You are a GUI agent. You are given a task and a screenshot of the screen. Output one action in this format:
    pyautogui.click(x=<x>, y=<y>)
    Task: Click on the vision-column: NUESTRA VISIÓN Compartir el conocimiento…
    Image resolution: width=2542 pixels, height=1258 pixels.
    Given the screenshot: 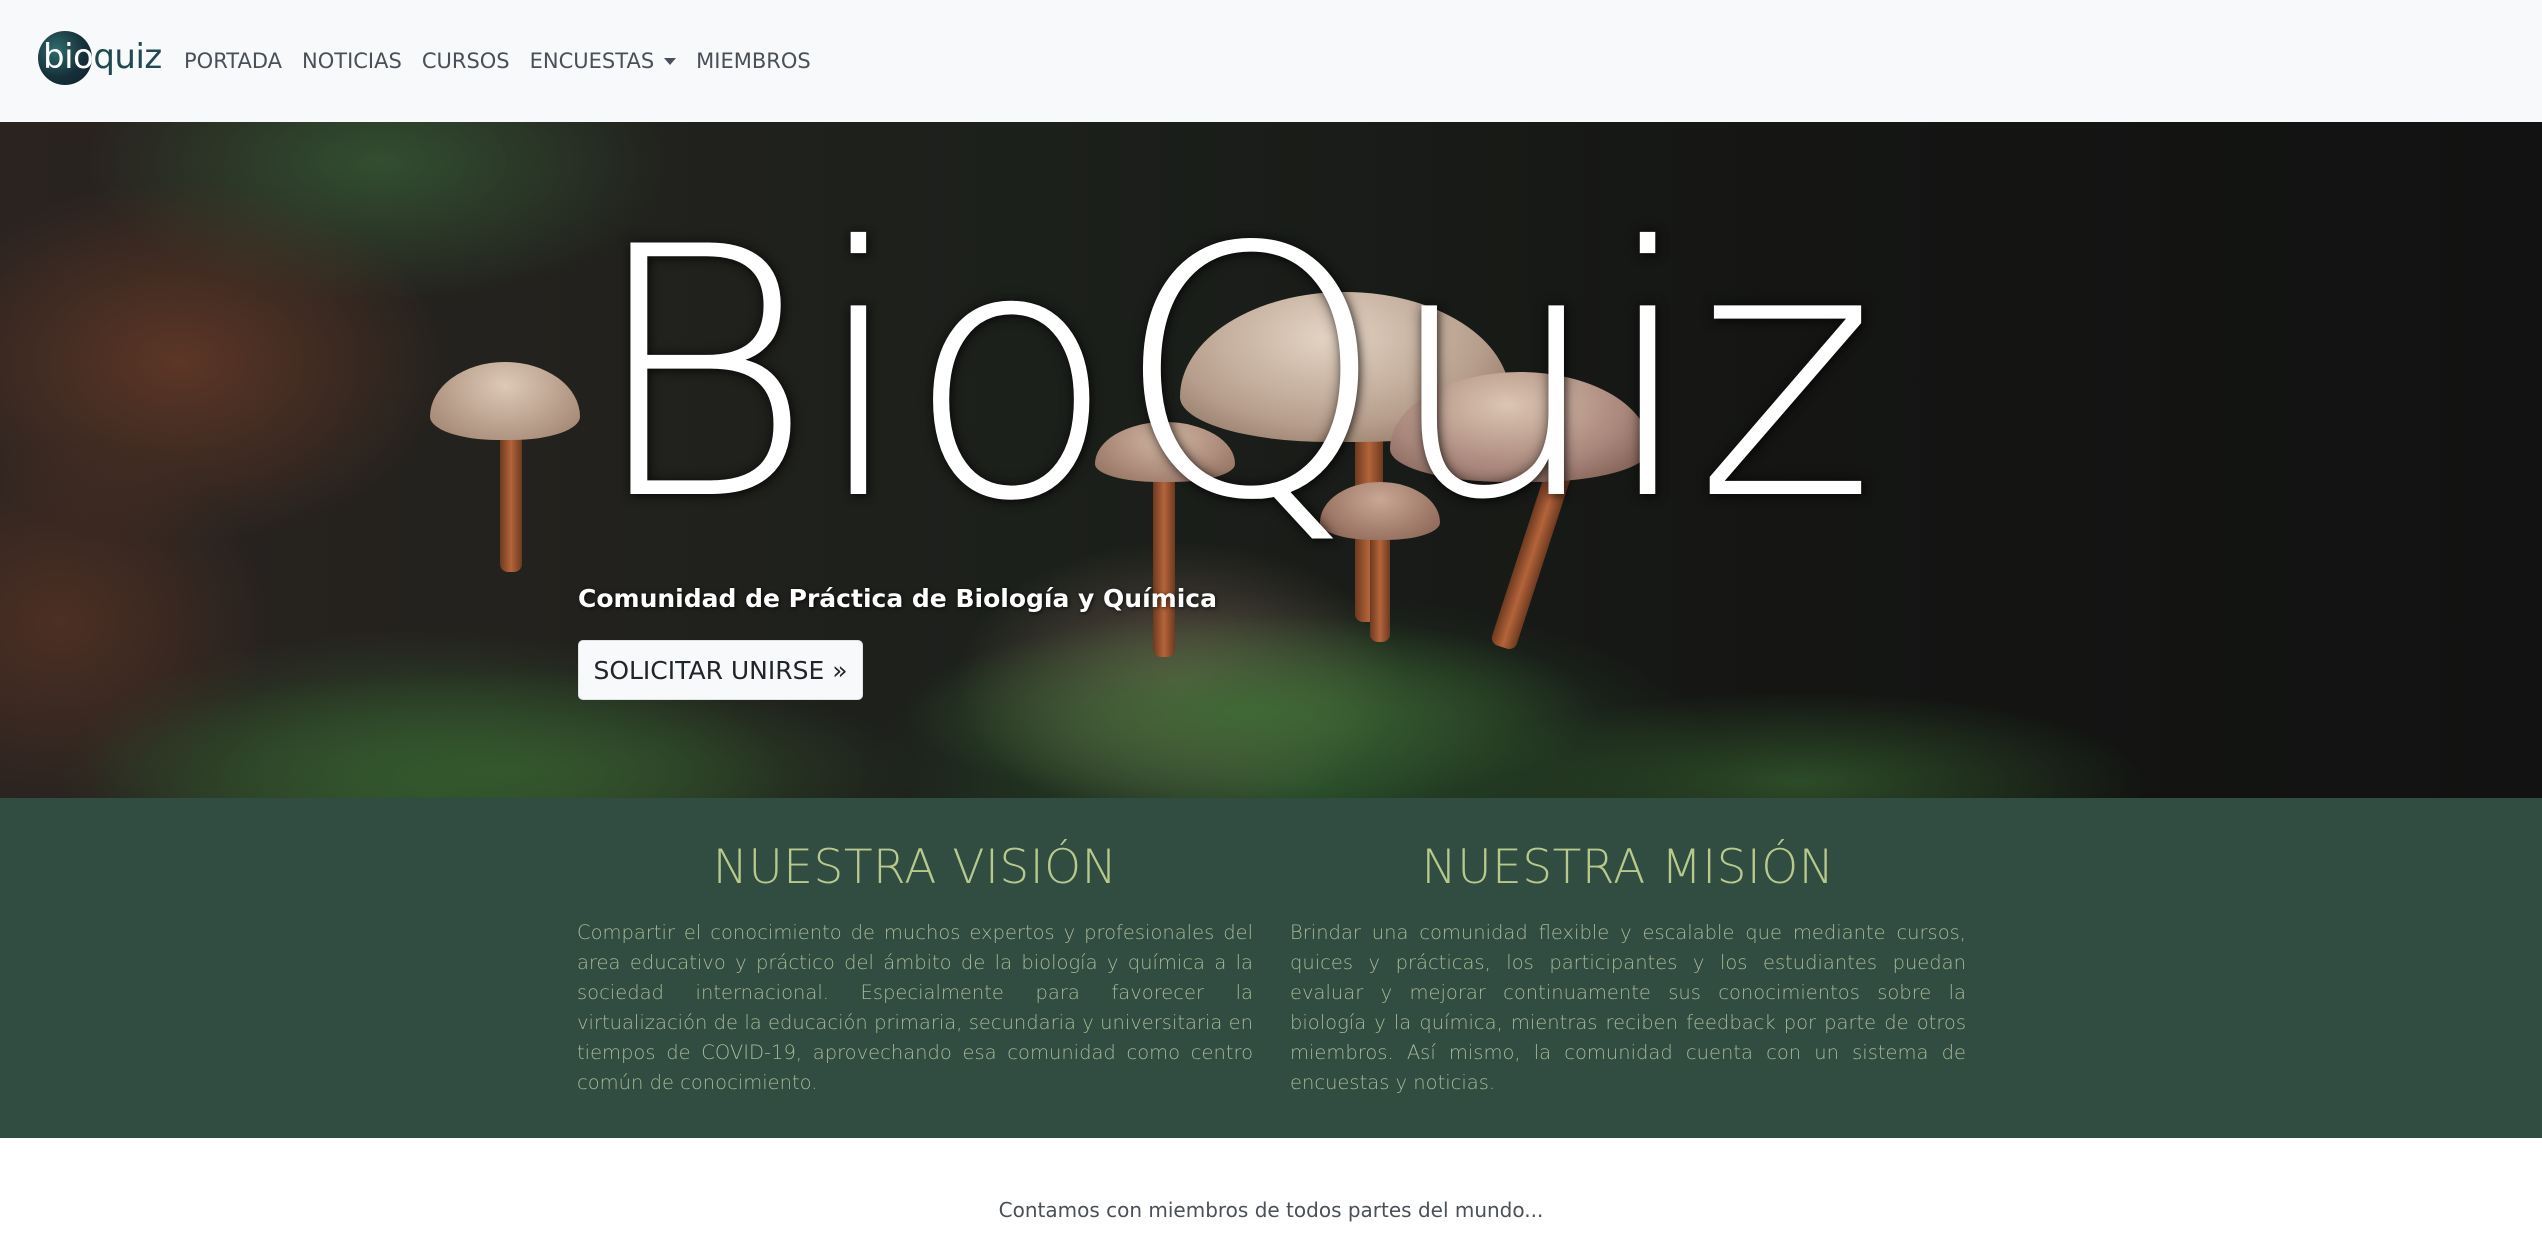 What is the action you would take?
    pyautogui.click(x=915, y=968)
    